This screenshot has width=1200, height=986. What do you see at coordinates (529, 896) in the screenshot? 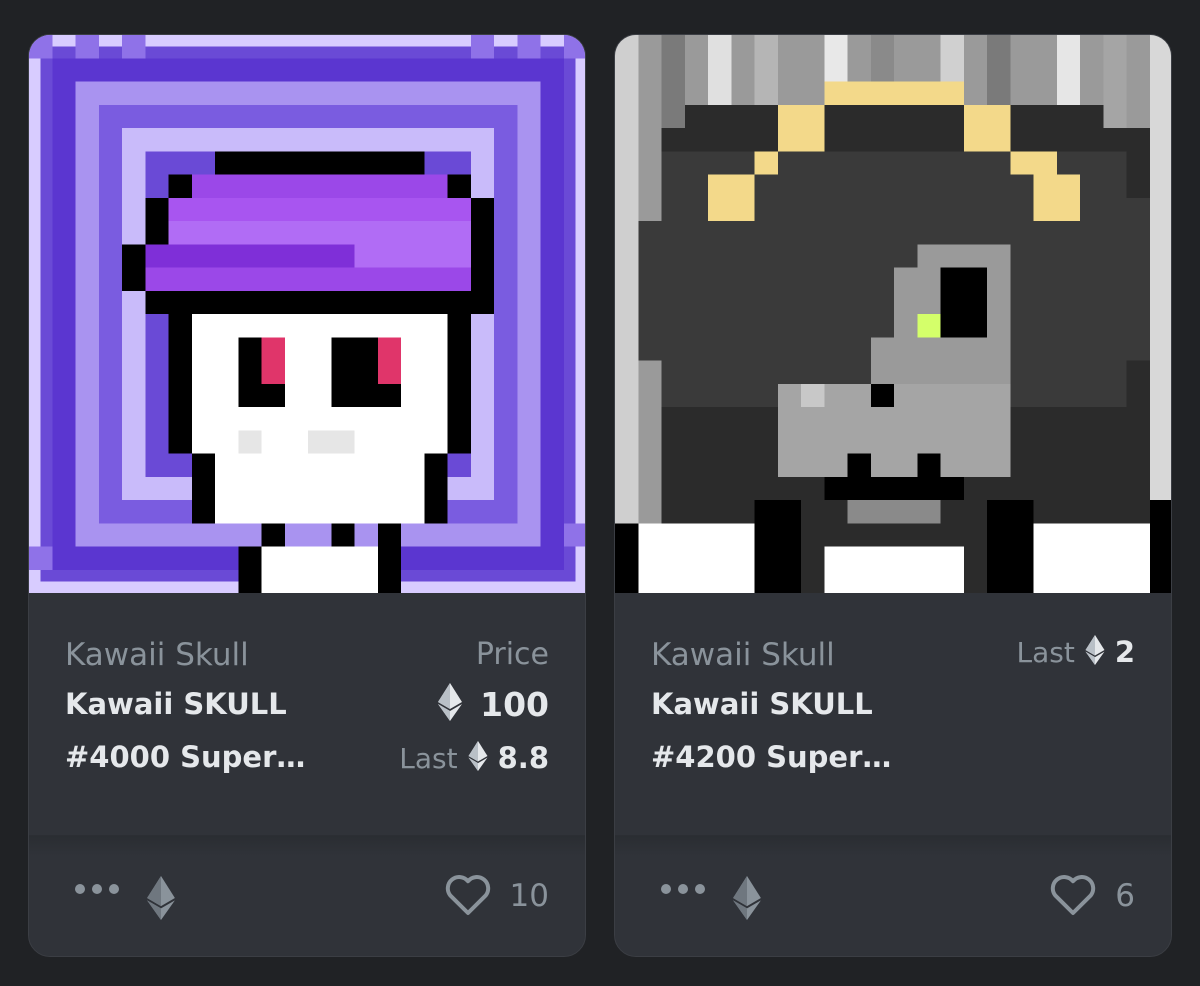
I see `favorite-count: 10` at bounding box center [529, 896].